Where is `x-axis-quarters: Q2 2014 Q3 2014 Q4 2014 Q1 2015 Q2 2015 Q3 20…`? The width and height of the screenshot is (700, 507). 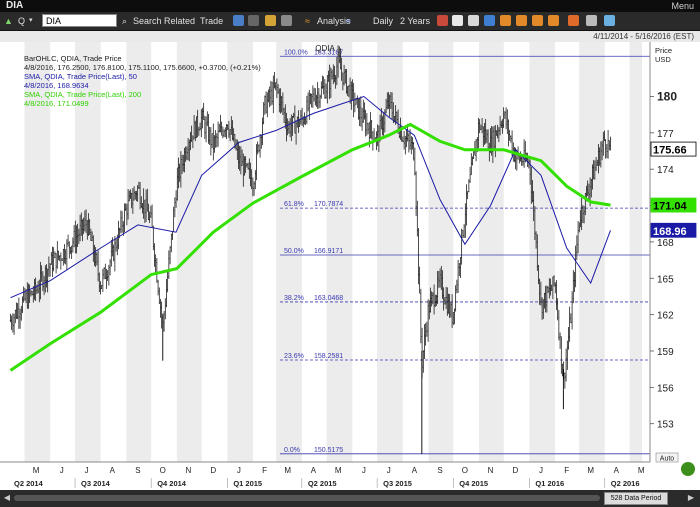 x-axis-quarters: Q2 2014 Q3 2014 Q4 2014 Q1 2015 Q2 2015 Q3 20… is located at coordinates (327, 483).